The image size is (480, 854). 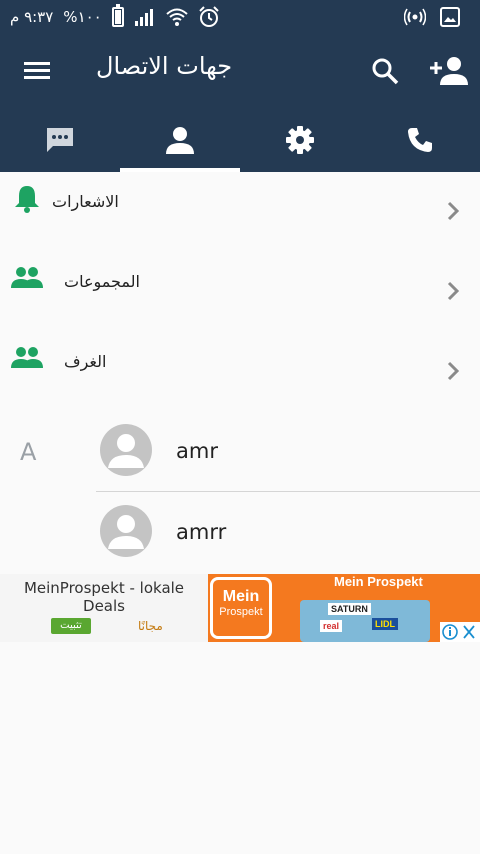 I want to click on contact-name: amr, so click(x=197, y=451).